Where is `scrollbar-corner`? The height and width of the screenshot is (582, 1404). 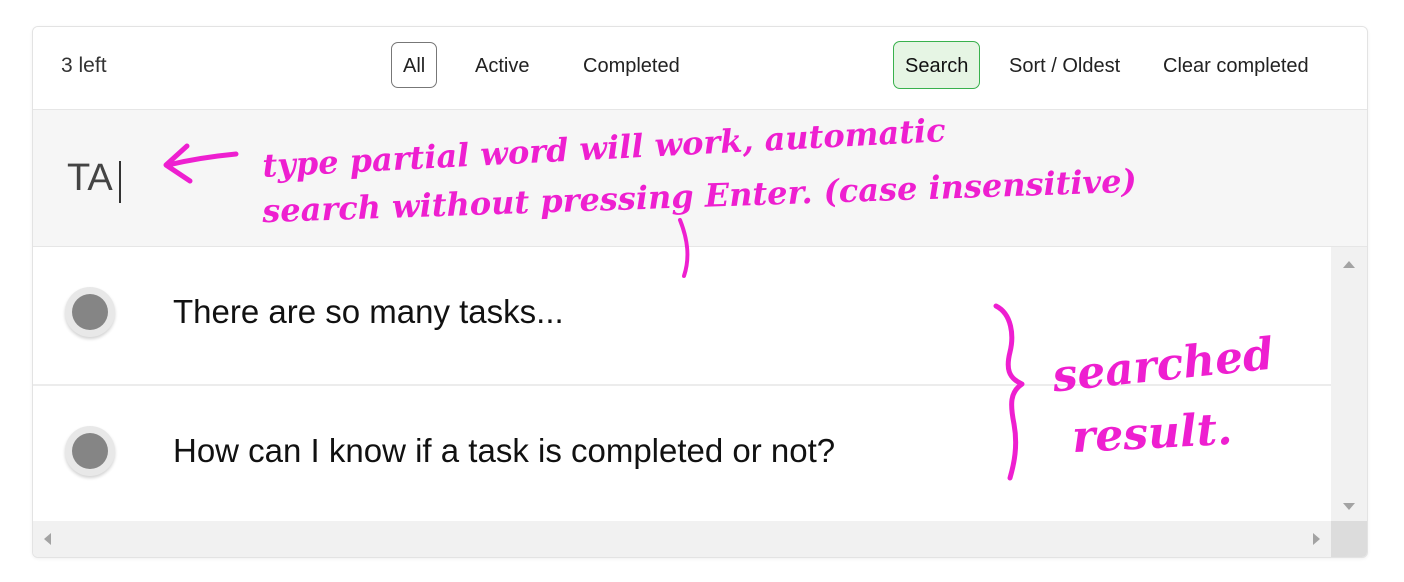 scrollbar-corner is located at coordinates (1349, 539).